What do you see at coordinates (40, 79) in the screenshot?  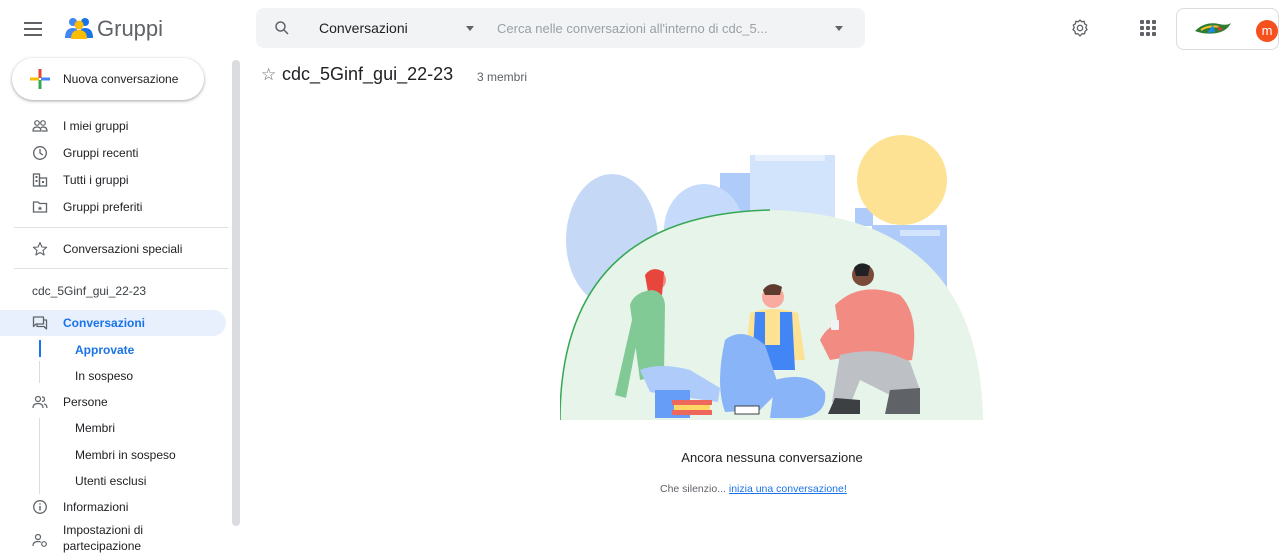 I see `plus-icon` at bounding box center [40, 79].